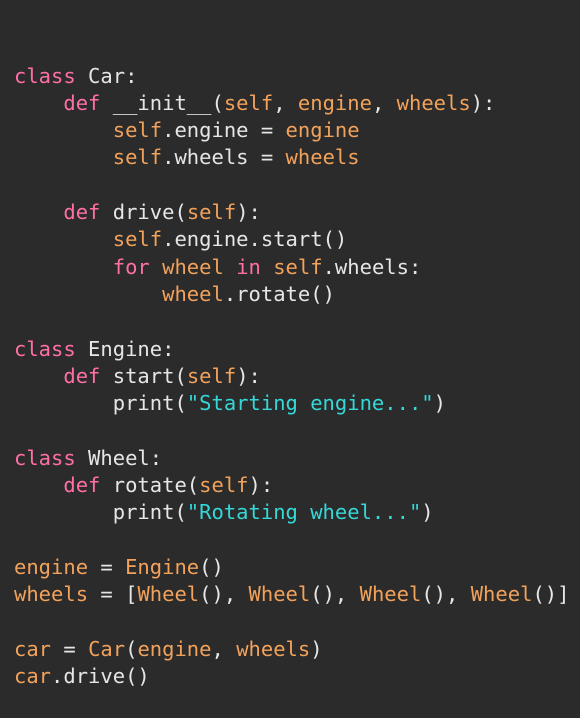 The image size is (580, 718). I want to click on code-line: for wheel in self.wheels:, so click(297, 267).